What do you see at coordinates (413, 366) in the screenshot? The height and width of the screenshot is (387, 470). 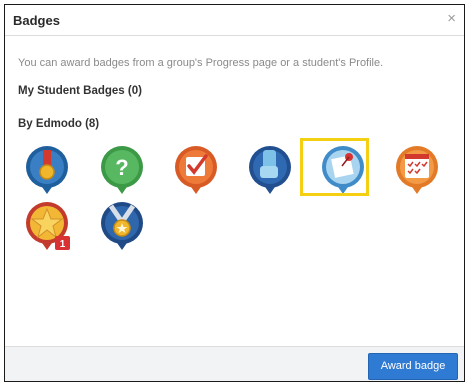 I see `award-badge-button: Award badge` at bounding box center [413, 366].